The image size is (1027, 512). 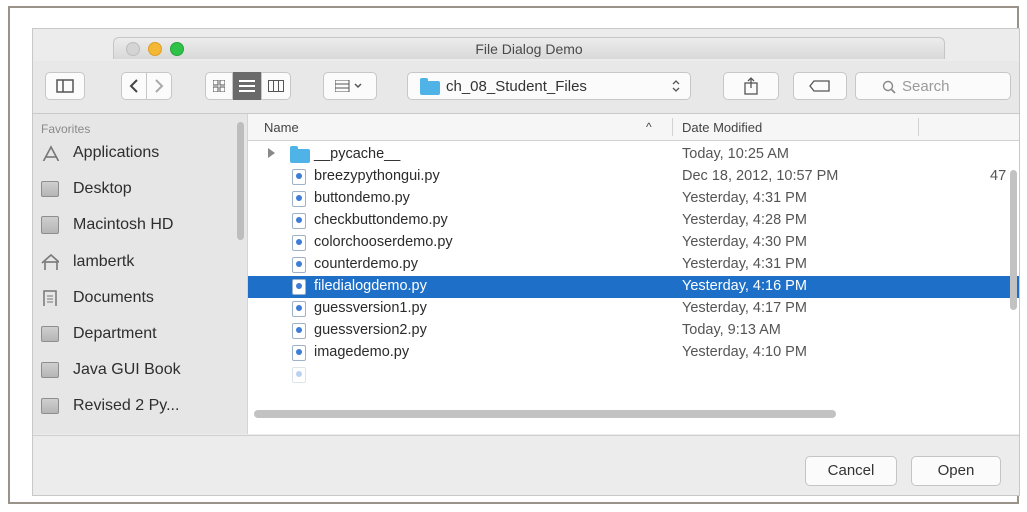 I want to click on list-item-partial, so click(x=633, y=375).